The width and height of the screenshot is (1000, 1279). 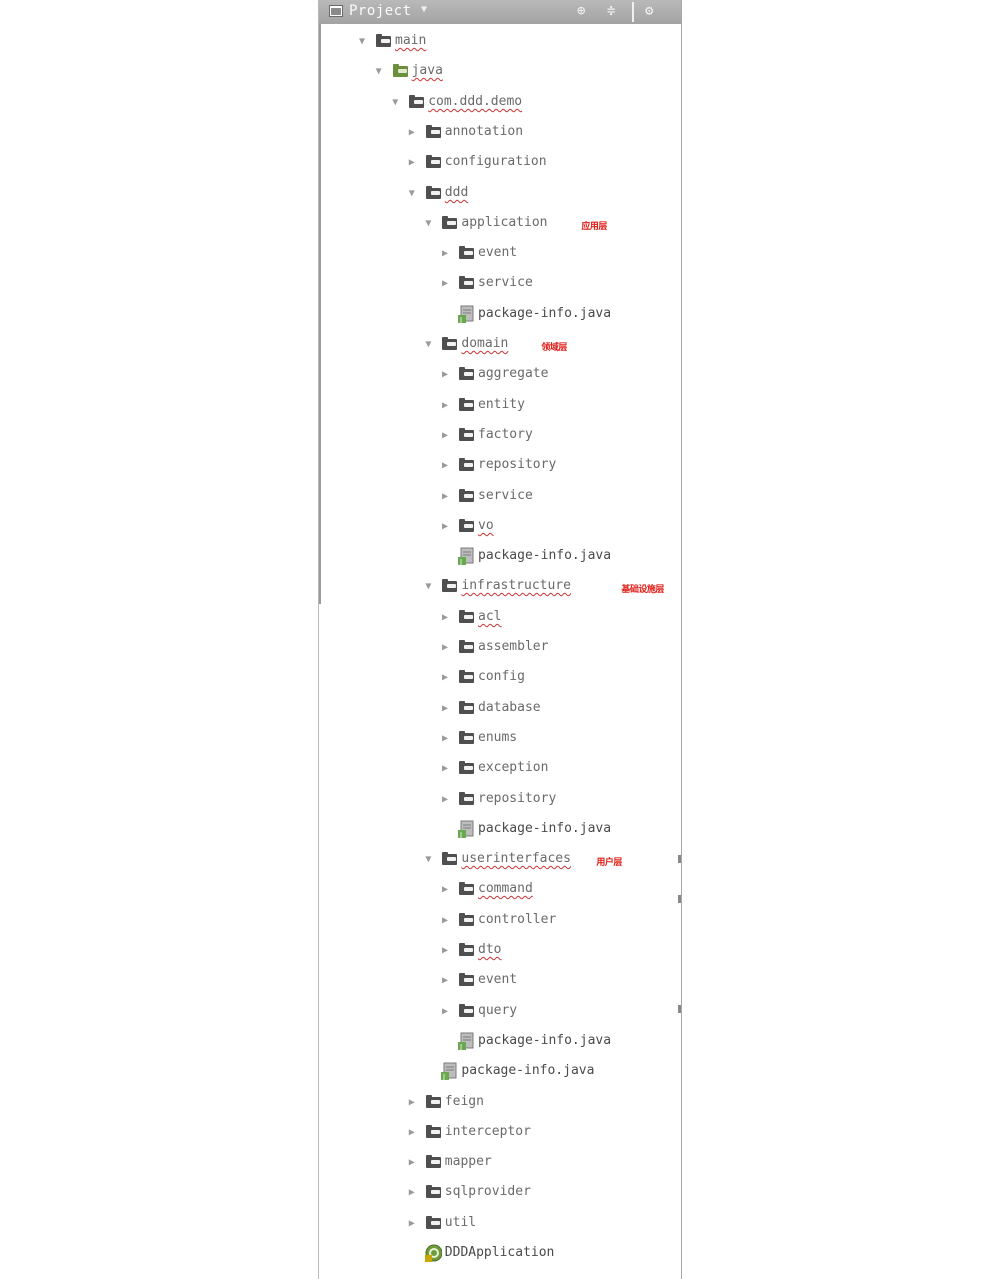 I want to click on toolbar-divider, so click(x=633, y=12).